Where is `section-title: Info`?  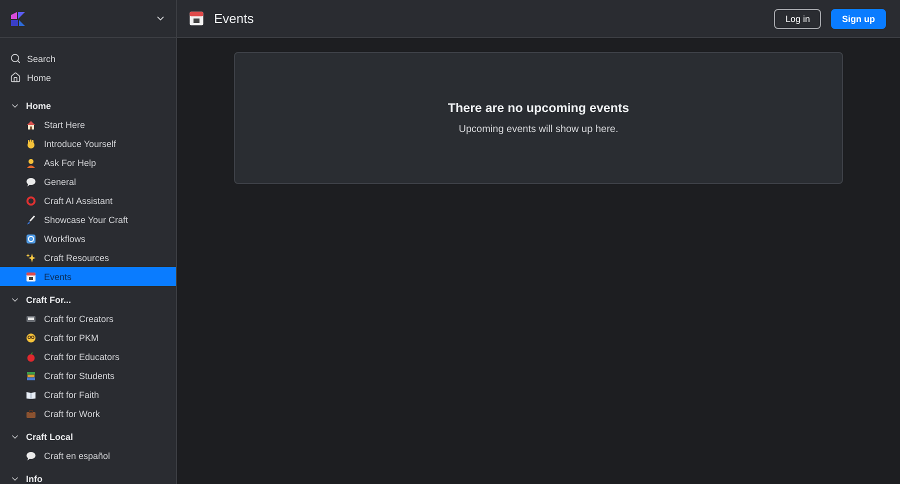
section-title: Info is located at coordinates (34, 479).